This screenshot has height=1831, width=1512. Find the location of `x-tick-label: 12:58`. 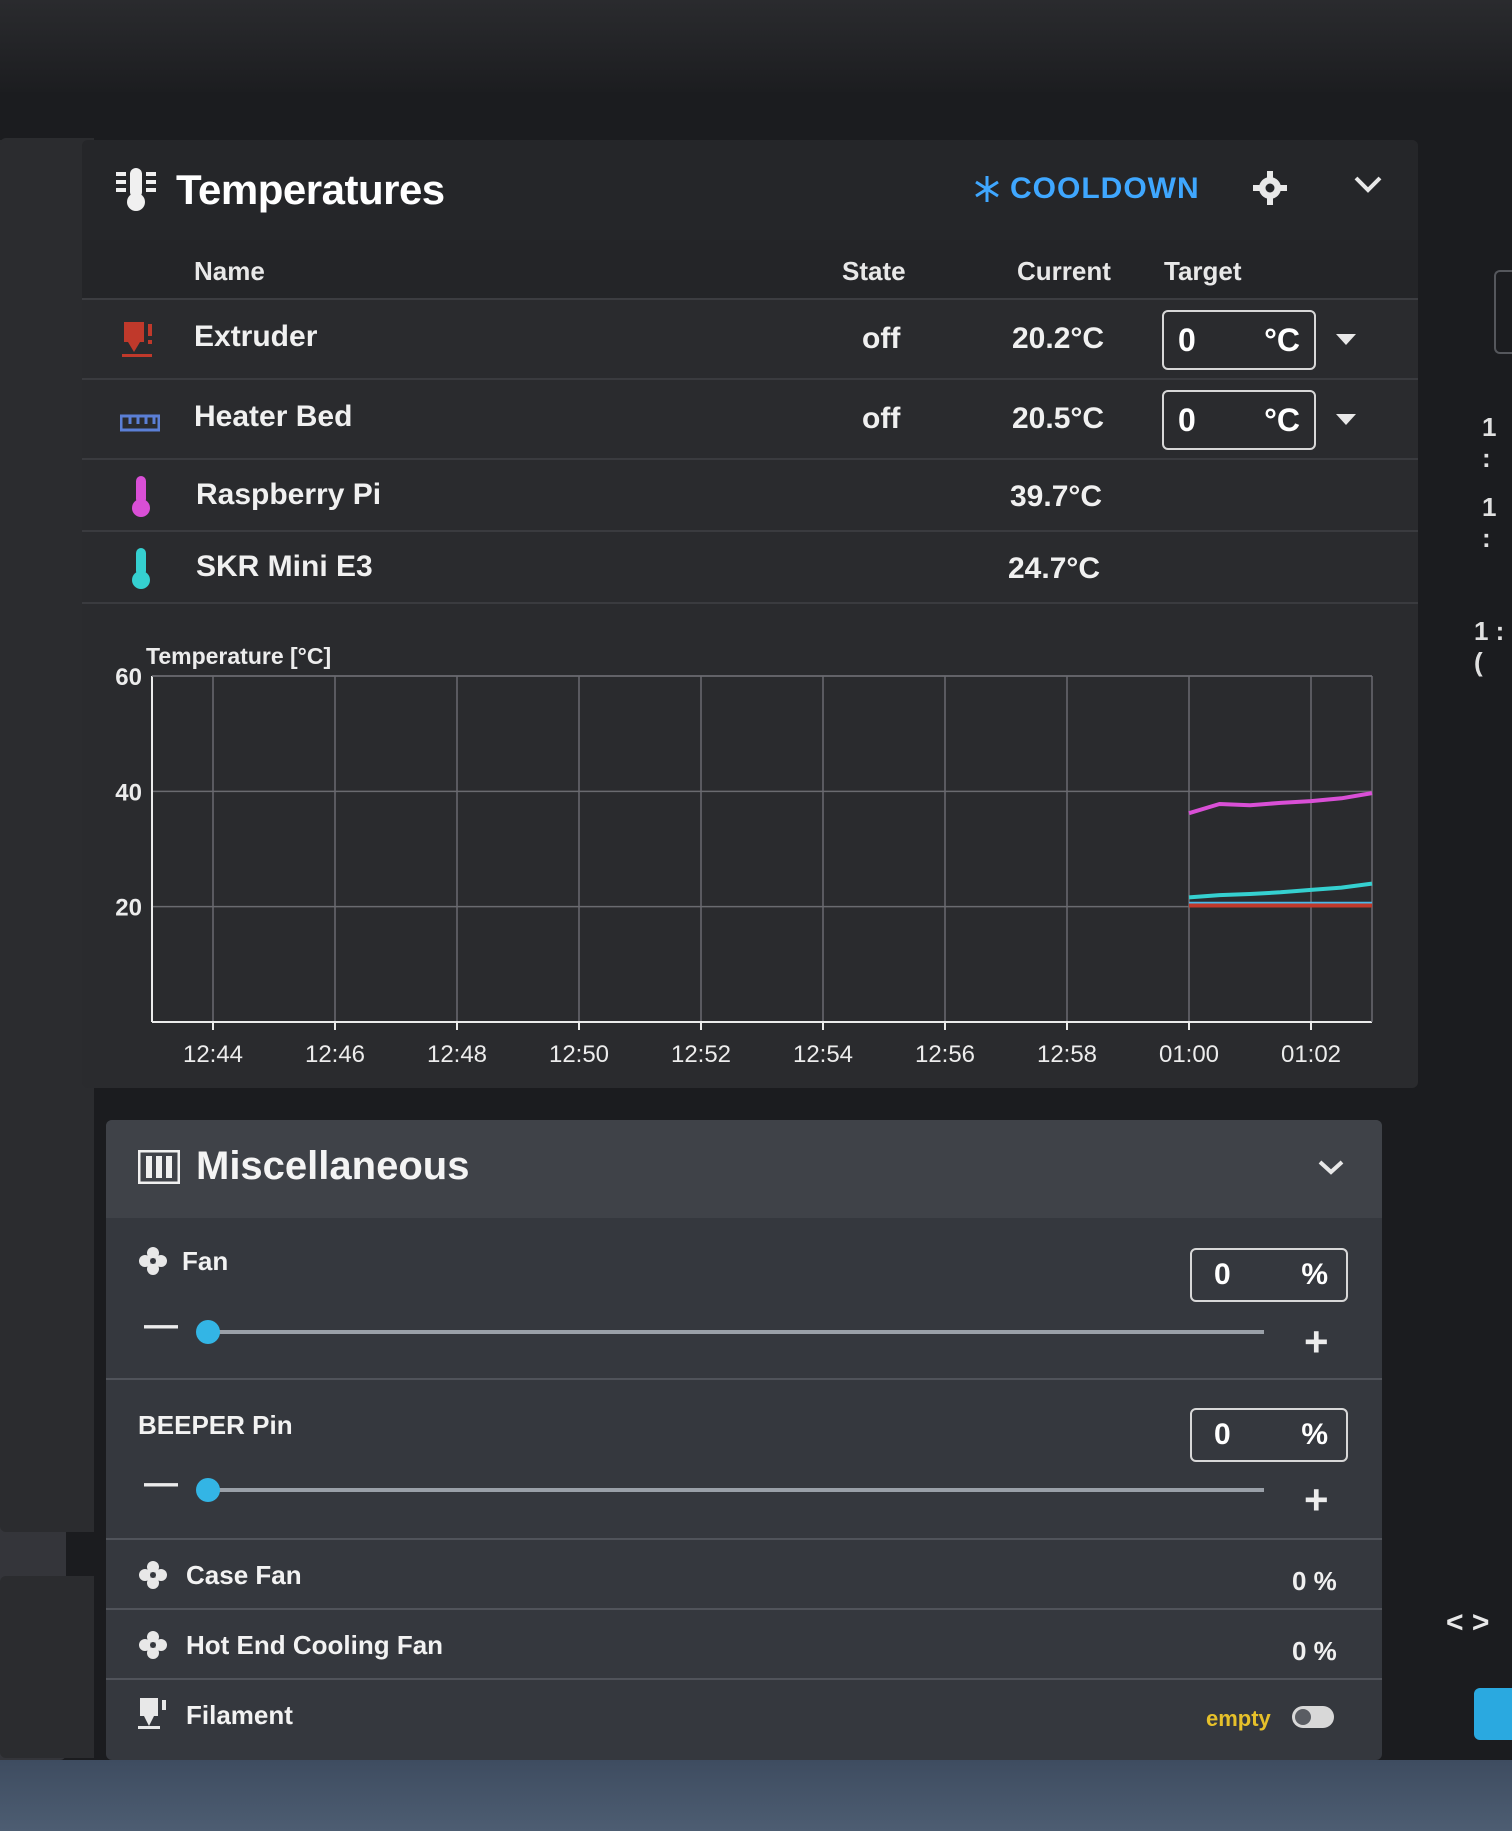

x-tick-label: 12:58 is located at coordinates (1067, 1054).